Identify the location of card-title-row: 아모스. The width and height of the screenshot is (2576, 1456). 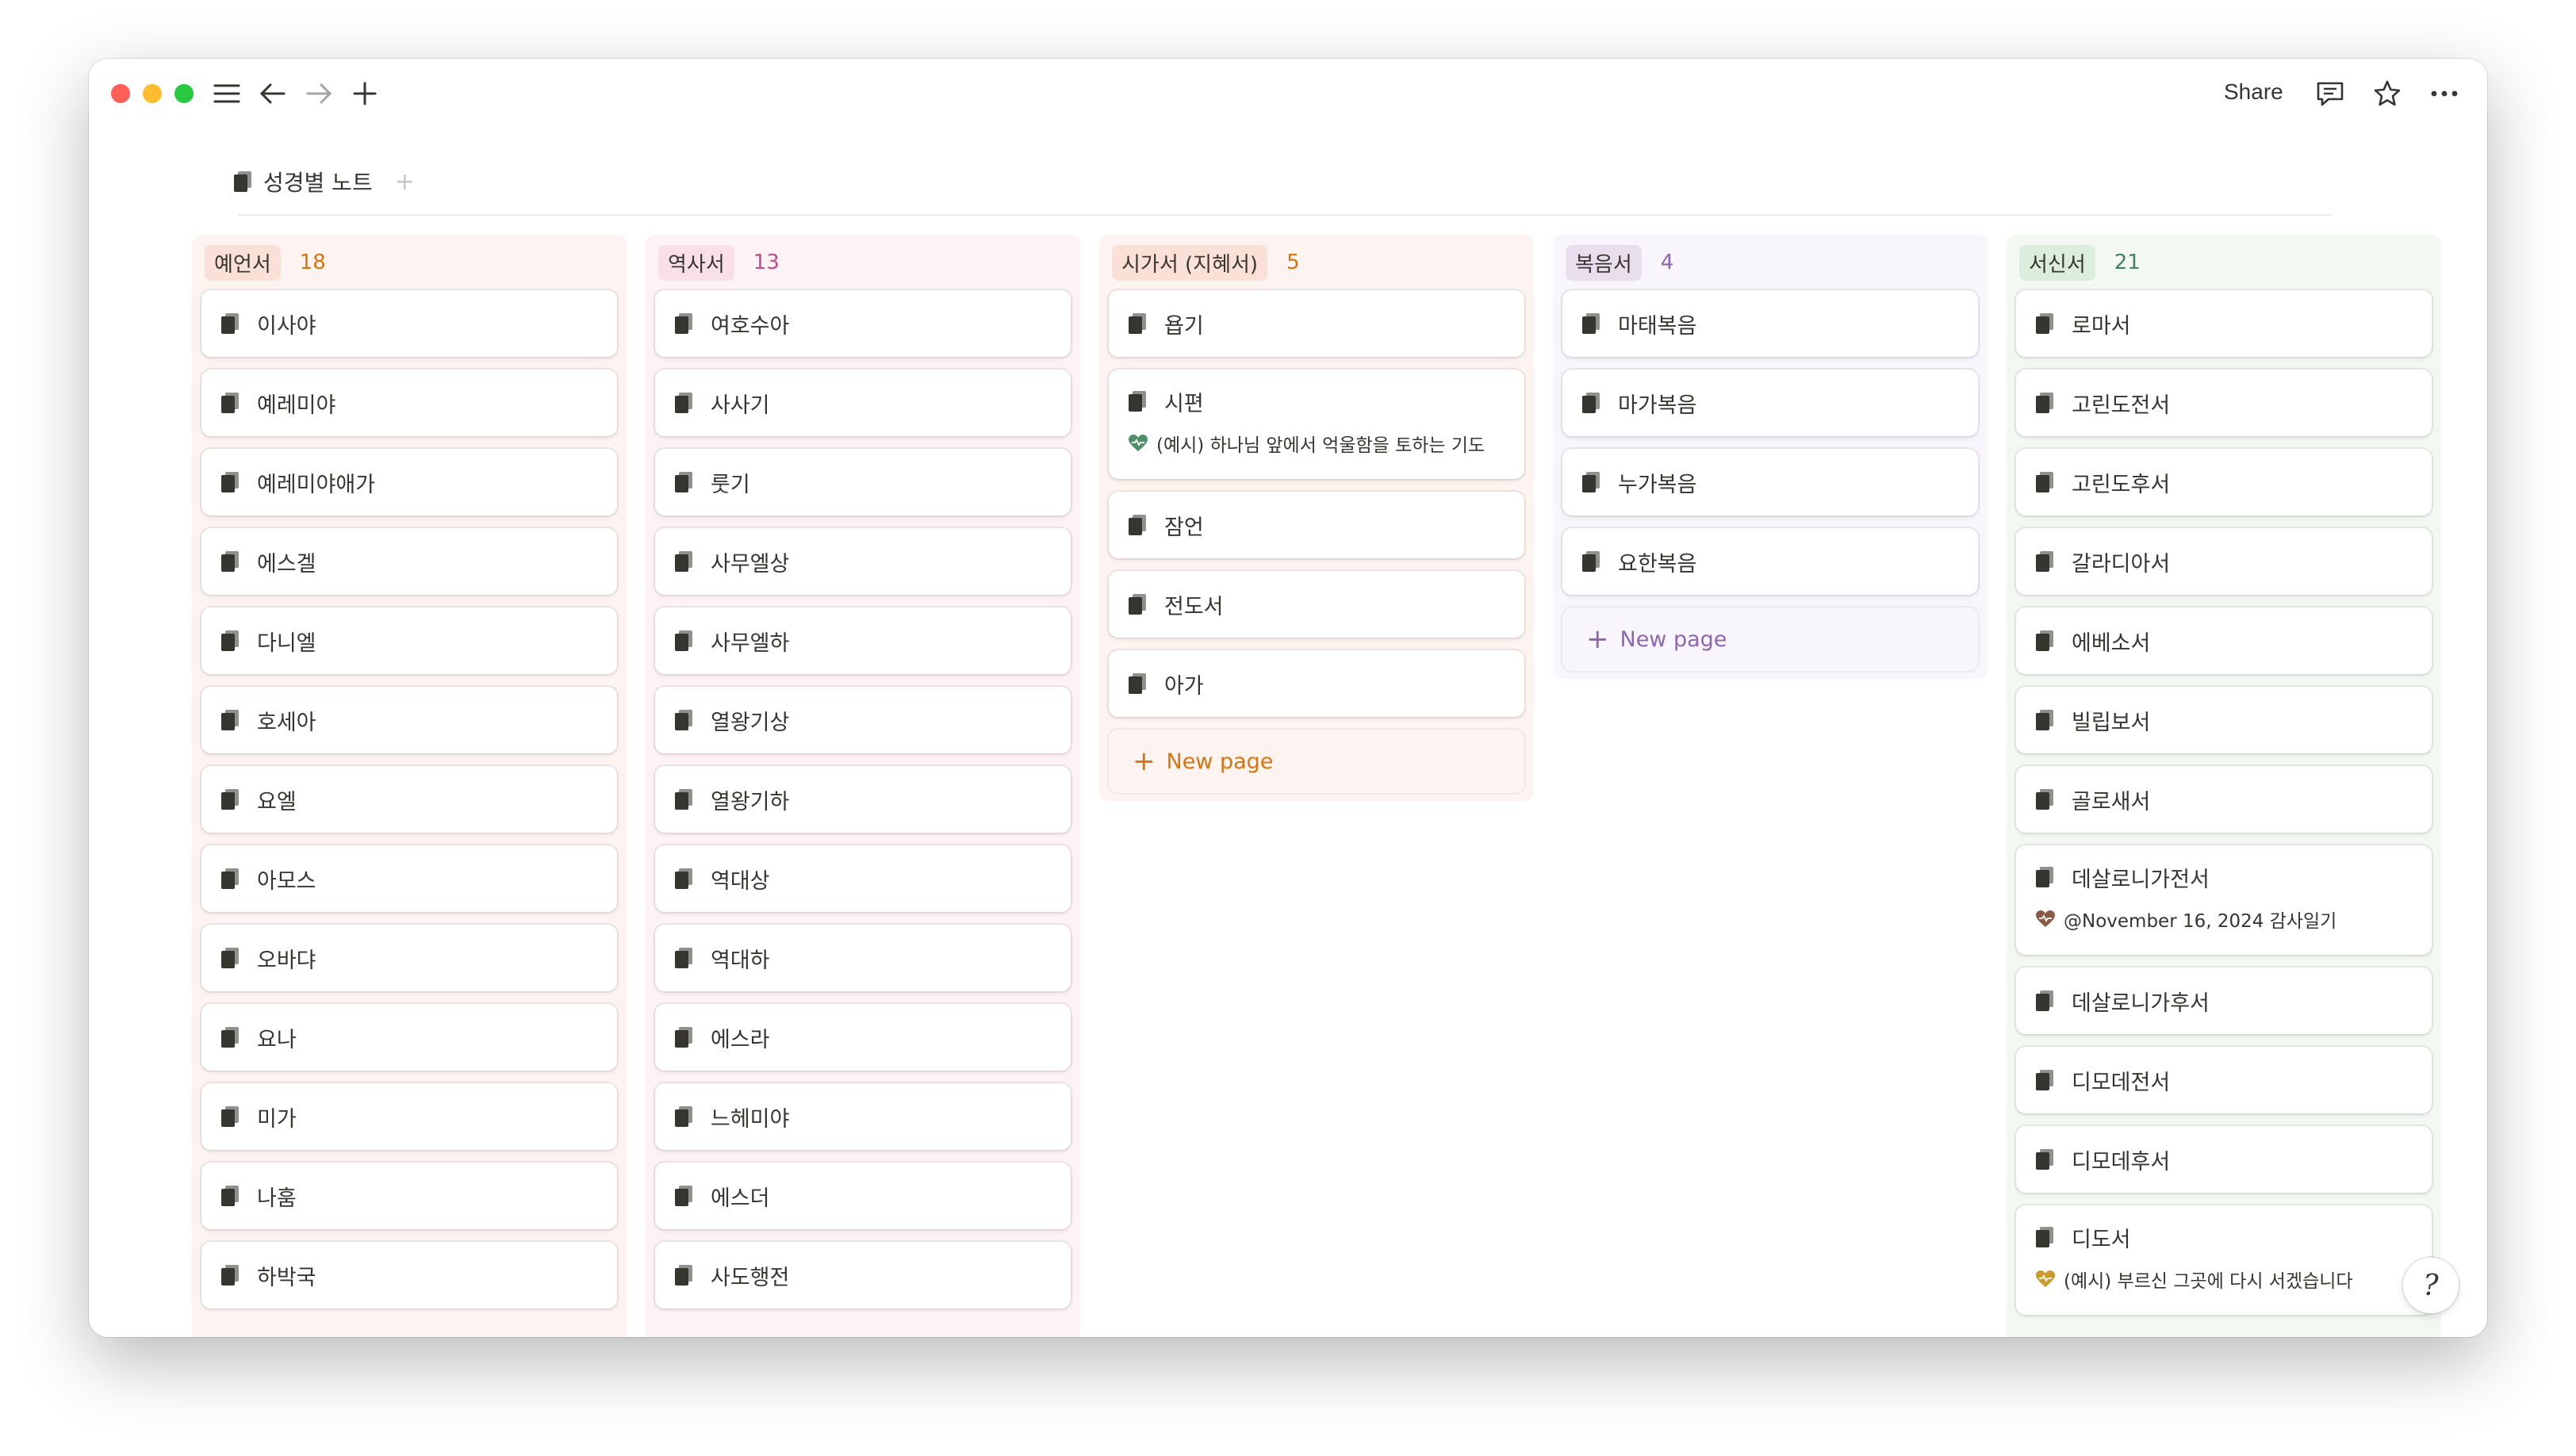
(409, 878).